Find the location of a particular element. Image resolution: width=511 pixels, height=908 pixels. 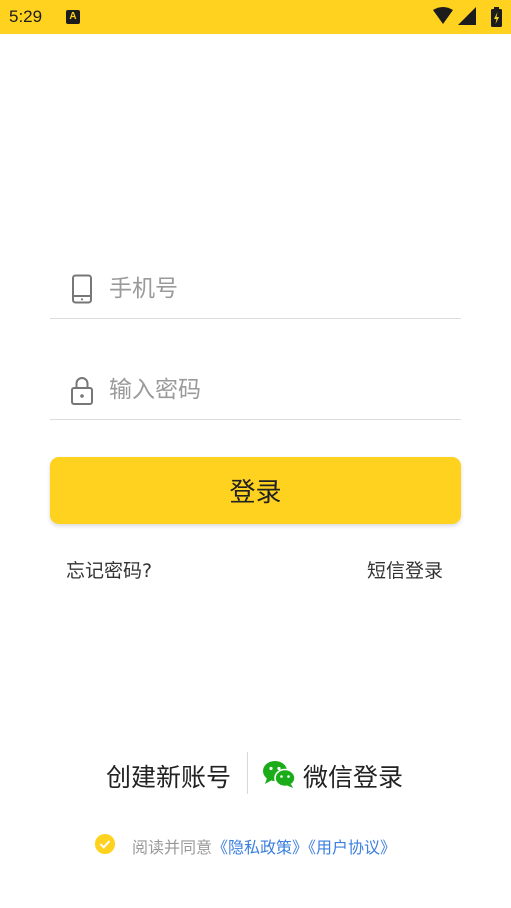

login-button: 登录 is located at coordinates (255, 490).